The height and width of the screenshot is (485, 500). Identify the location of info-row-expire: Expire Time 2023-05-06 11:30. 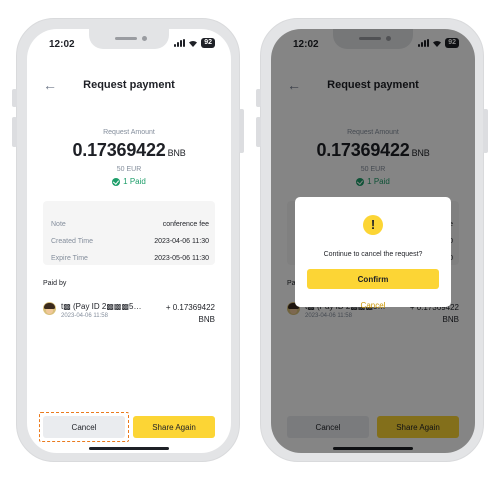
(130, 258).